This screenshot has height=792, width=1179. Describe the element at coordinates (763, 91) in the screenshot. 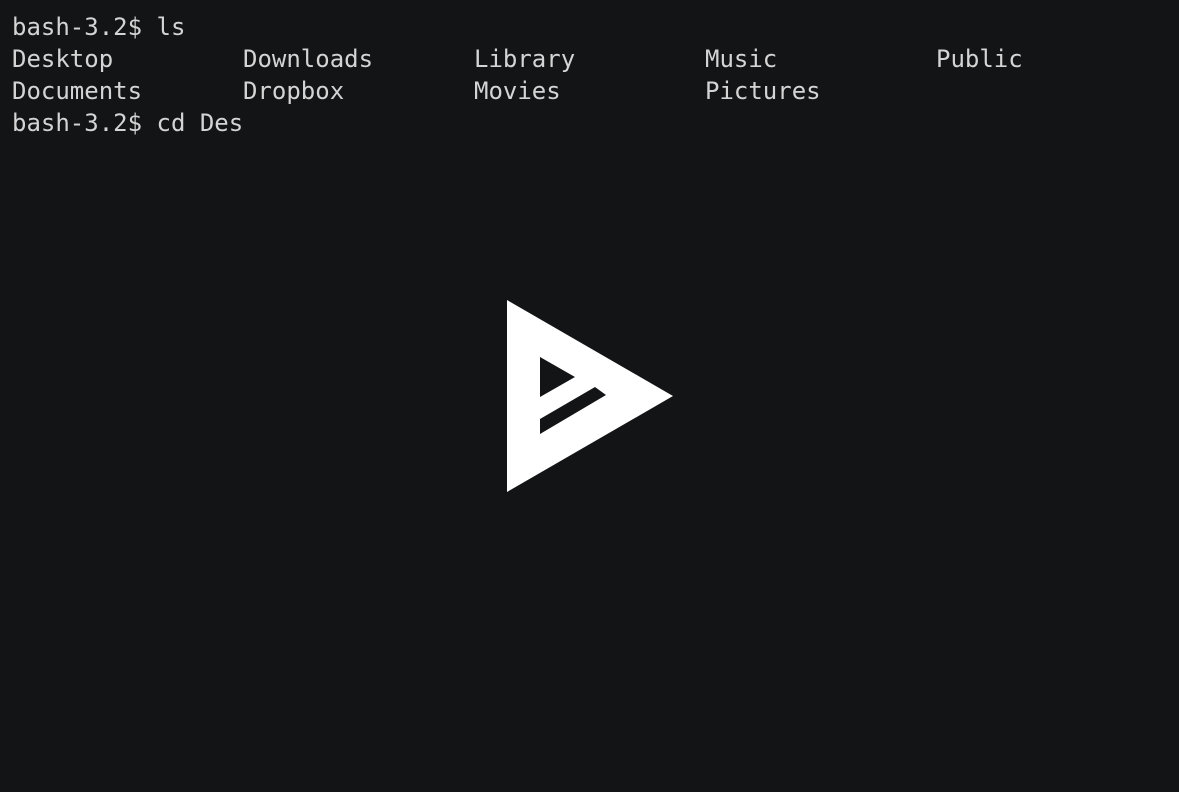

I see `directory-entry: Pictures` at that location.